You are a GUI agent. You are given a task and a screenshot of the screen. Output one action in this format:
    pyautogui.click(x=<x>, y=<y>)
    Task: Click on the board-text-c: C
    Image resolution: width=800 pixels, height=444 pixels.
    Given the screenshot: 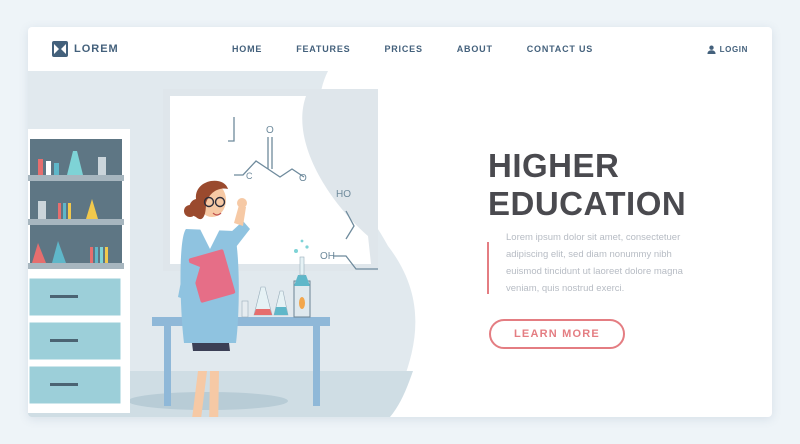 What is the action you would take?
    pyautogui.click(x=249, y=176)
    